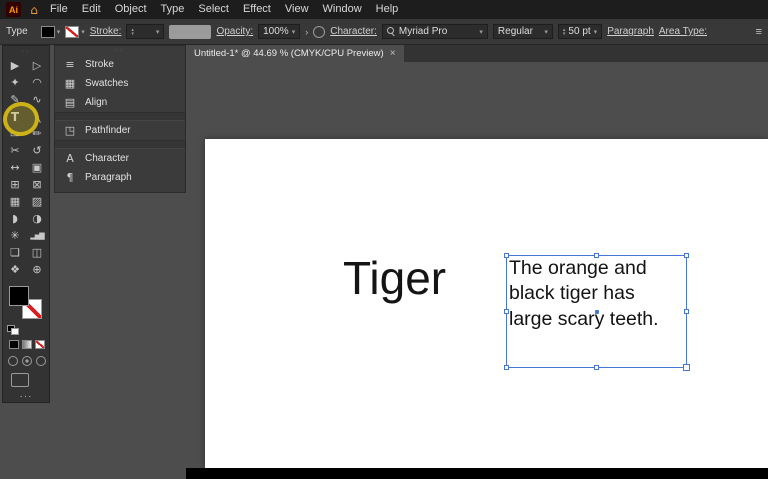 This screenshot has width=768, height=479. I want to click on magic-wand-tool-icon: ✦, so click(15, 82).